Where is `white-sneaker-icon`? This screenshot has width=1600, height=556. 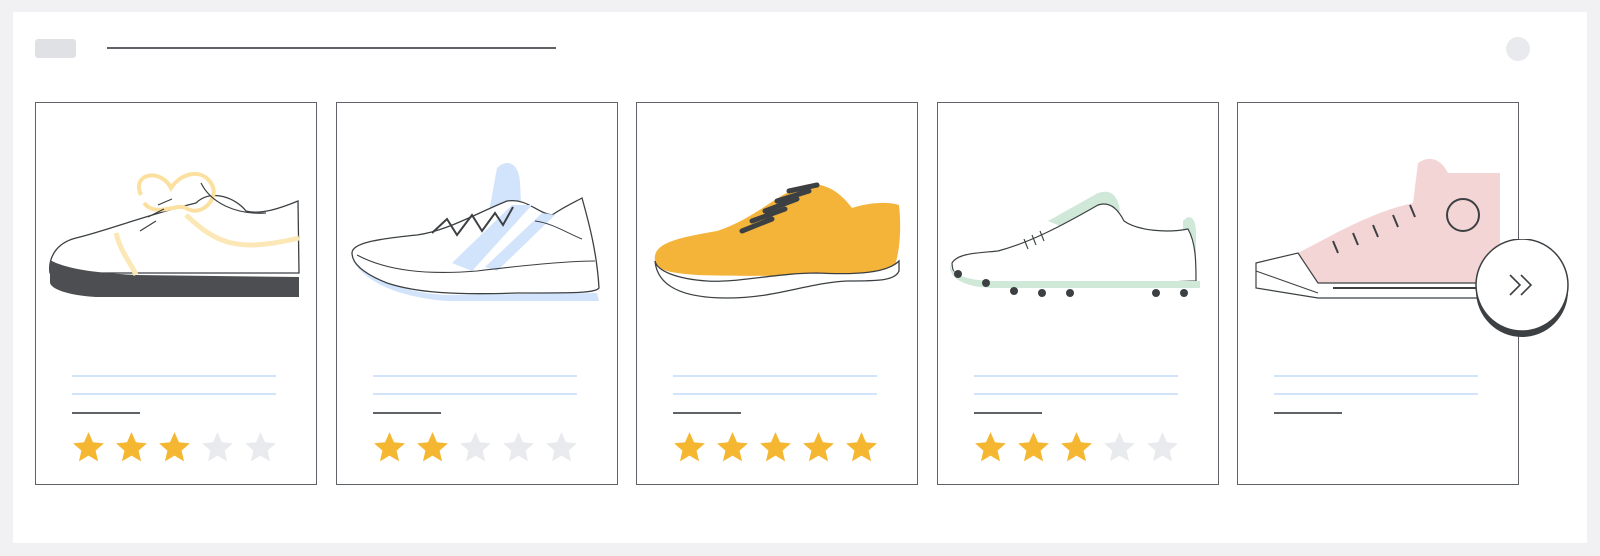
white-sneaker-icon is located at coordinates (174, 234).